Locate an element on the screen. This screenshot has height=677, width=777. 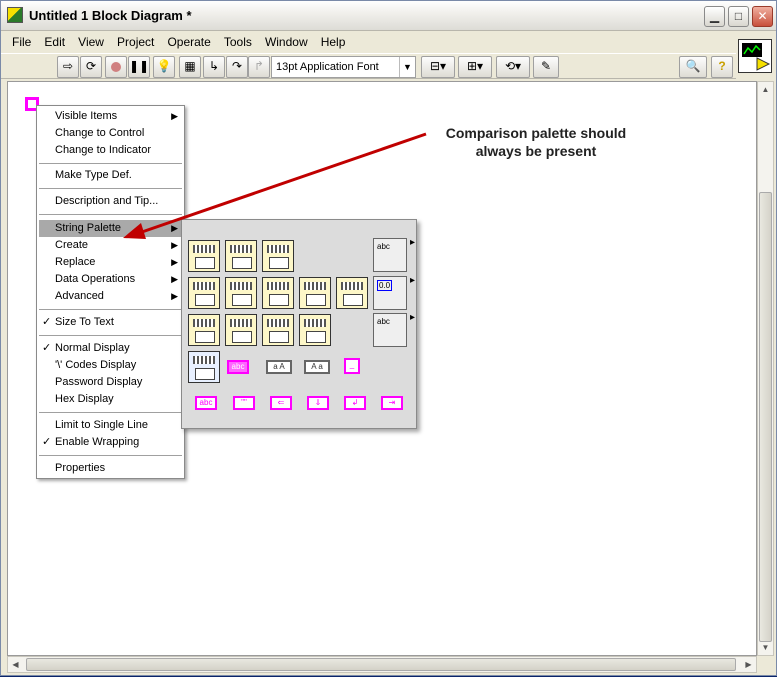
match-pattern-icon is located at coordinates (278, 293).